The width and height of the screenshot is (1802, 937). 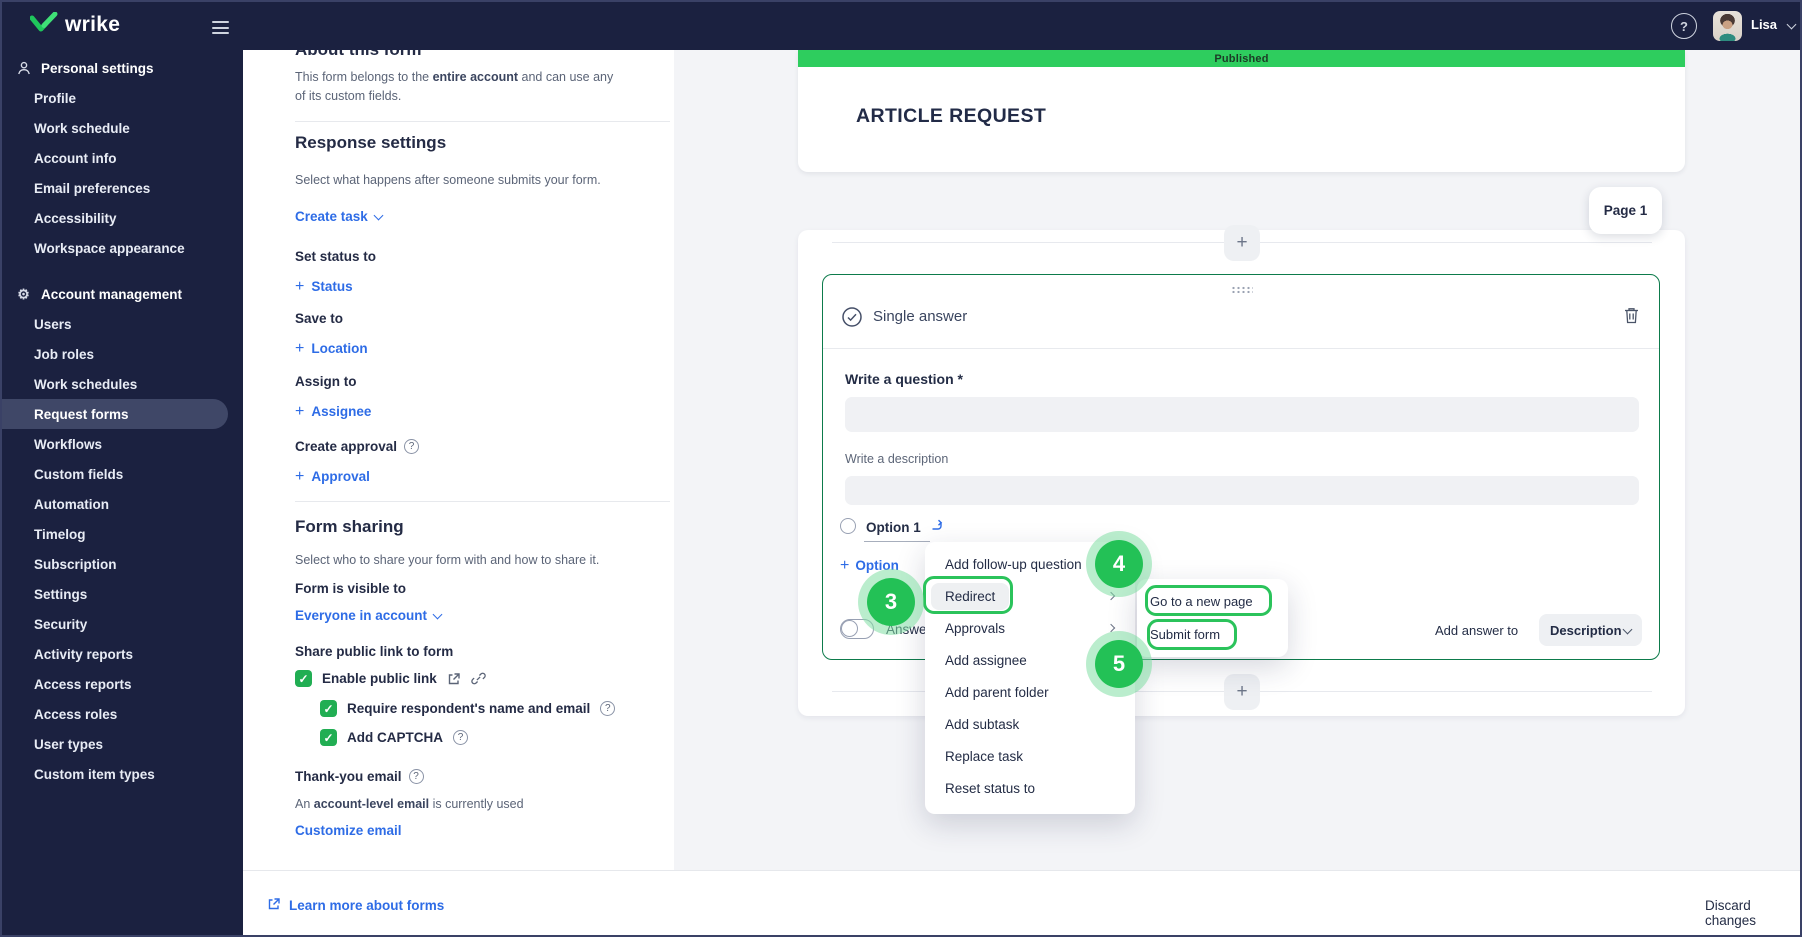 I want to click on sidebar-item-request-forms: Request forms, so click(x=115, y=414).